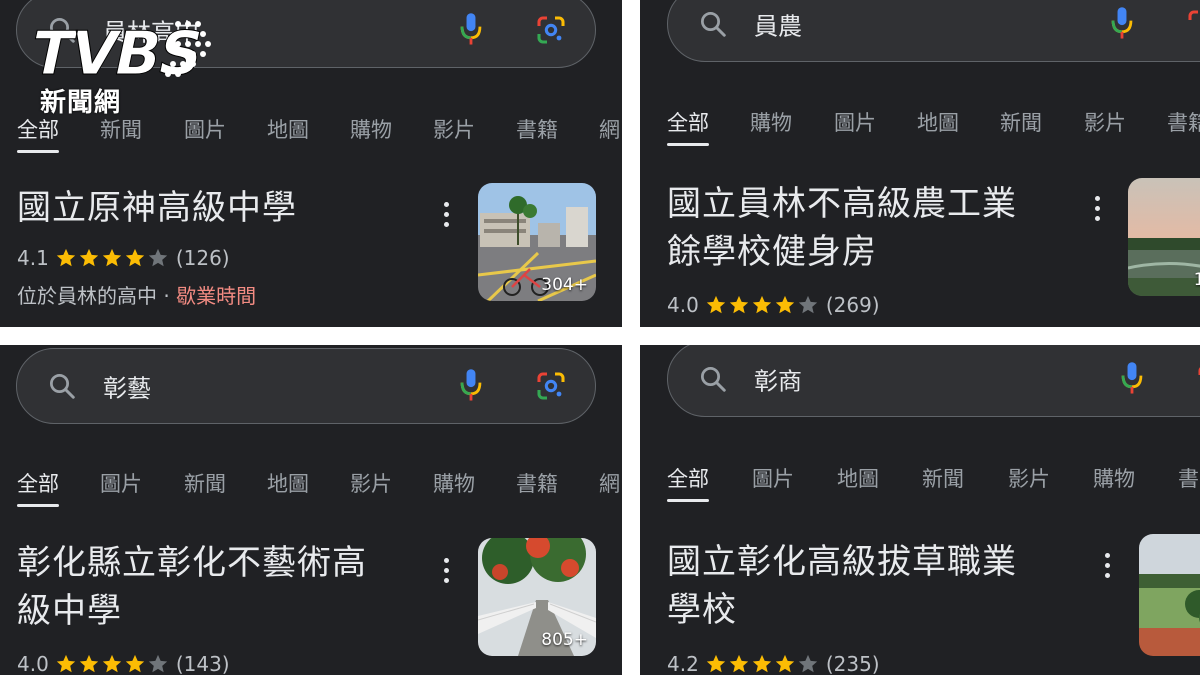 This screenshot has height=675, width=1200. I want to click on result-title: 國立原神高級中學, so click(157, 208).